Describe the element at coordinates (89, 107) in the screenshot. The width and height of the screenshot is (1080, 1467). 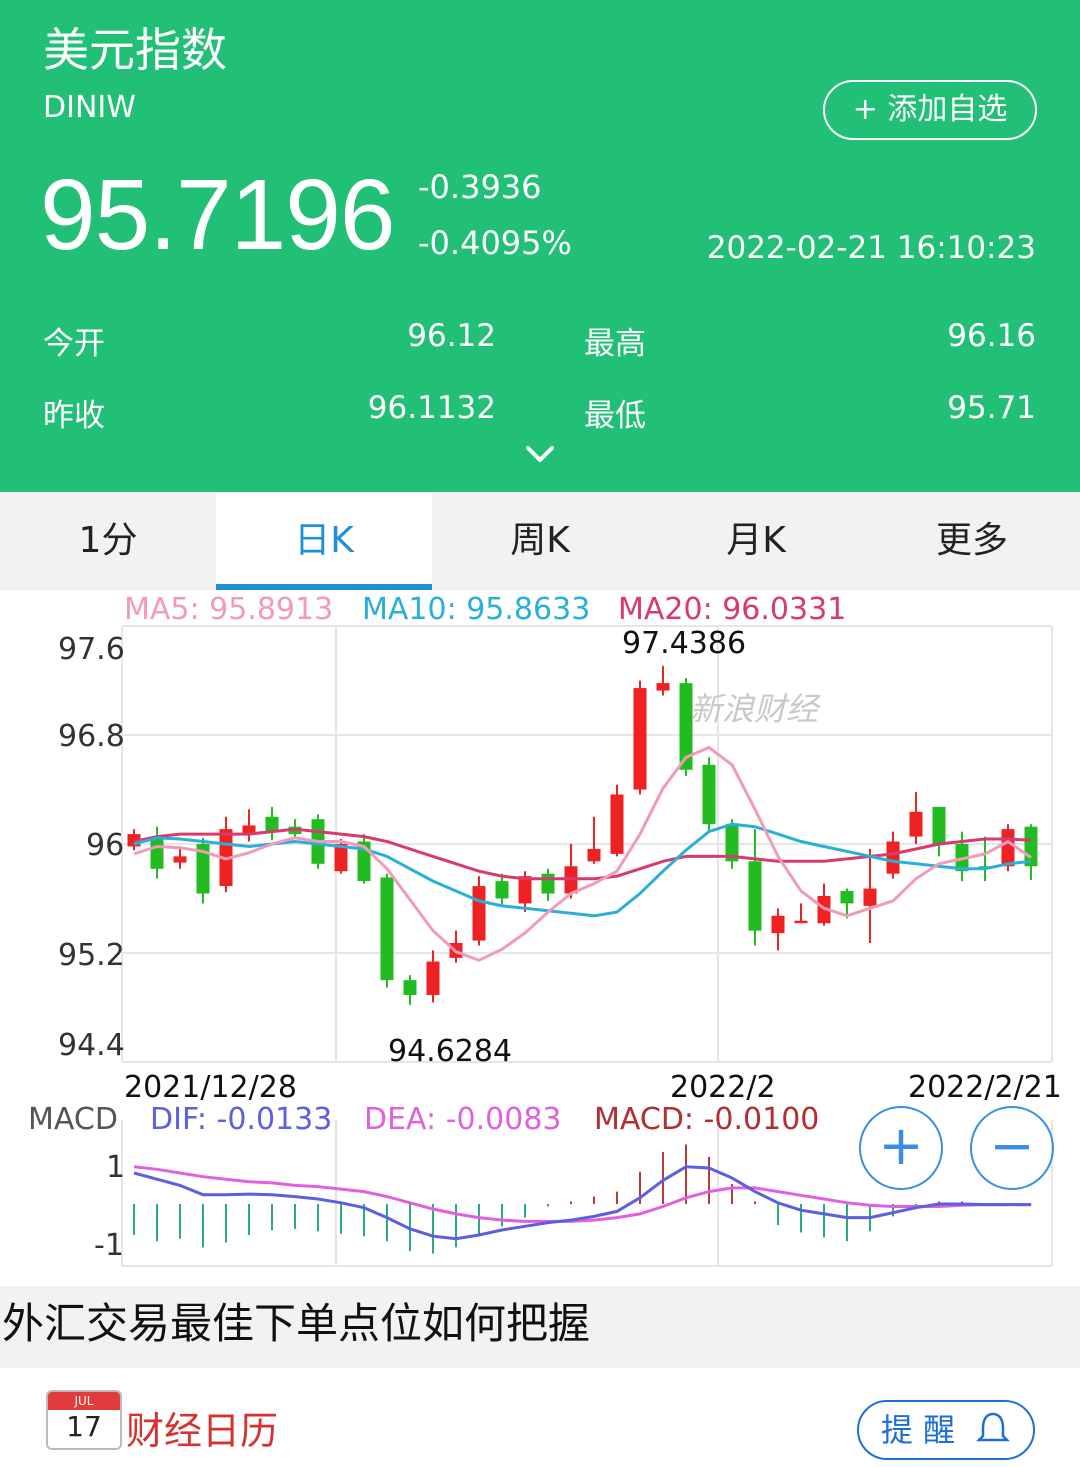
I see `instrument-code: DINIW` at that location.